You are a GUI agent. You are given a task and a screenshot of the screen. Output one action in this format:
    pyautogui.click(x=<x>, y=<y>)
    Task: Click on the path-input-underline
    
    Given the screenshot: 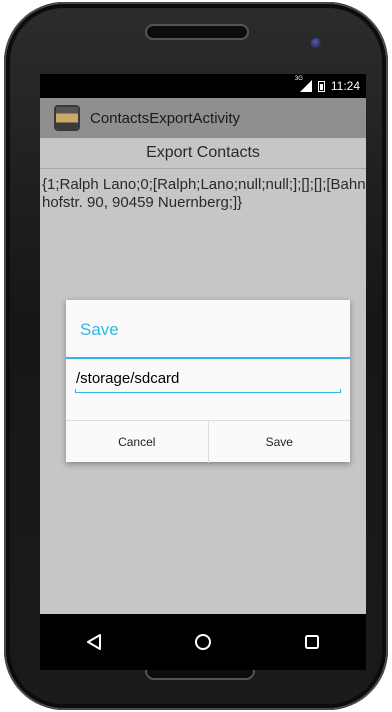 What is the action you would take?
    pyautogui.click(x=208, y=391)
    